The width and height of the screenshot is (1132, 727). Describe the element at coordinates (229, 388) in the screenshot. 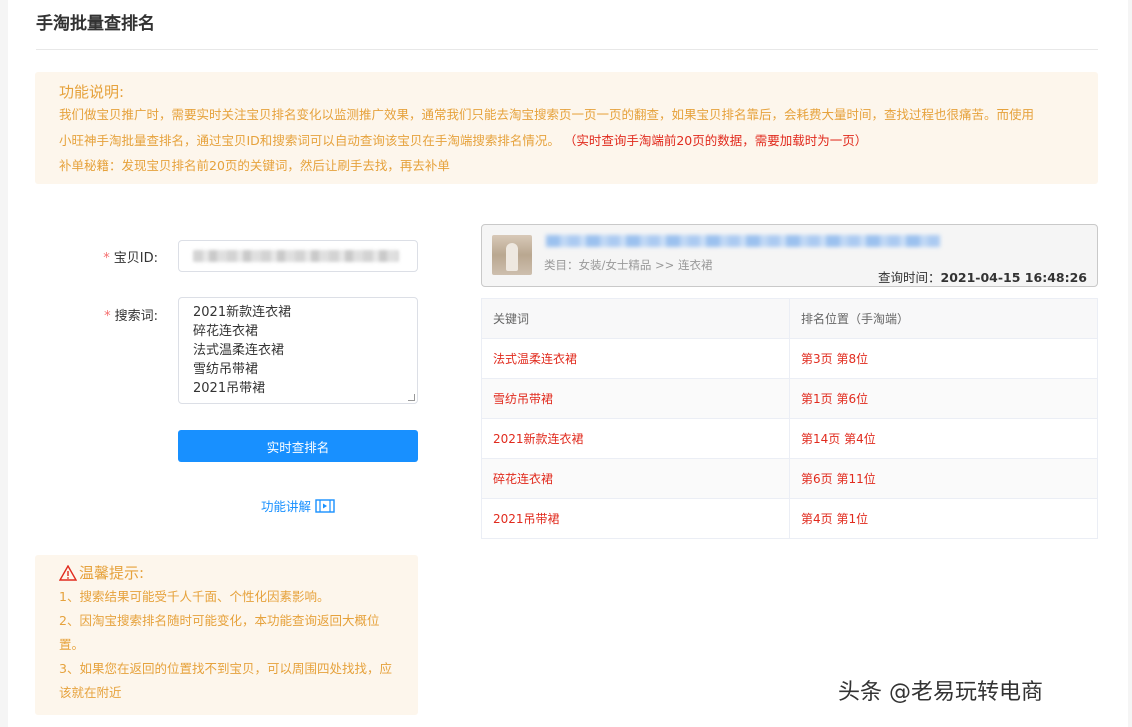

I see `keyword-line: 2021吊带裙` at that location.